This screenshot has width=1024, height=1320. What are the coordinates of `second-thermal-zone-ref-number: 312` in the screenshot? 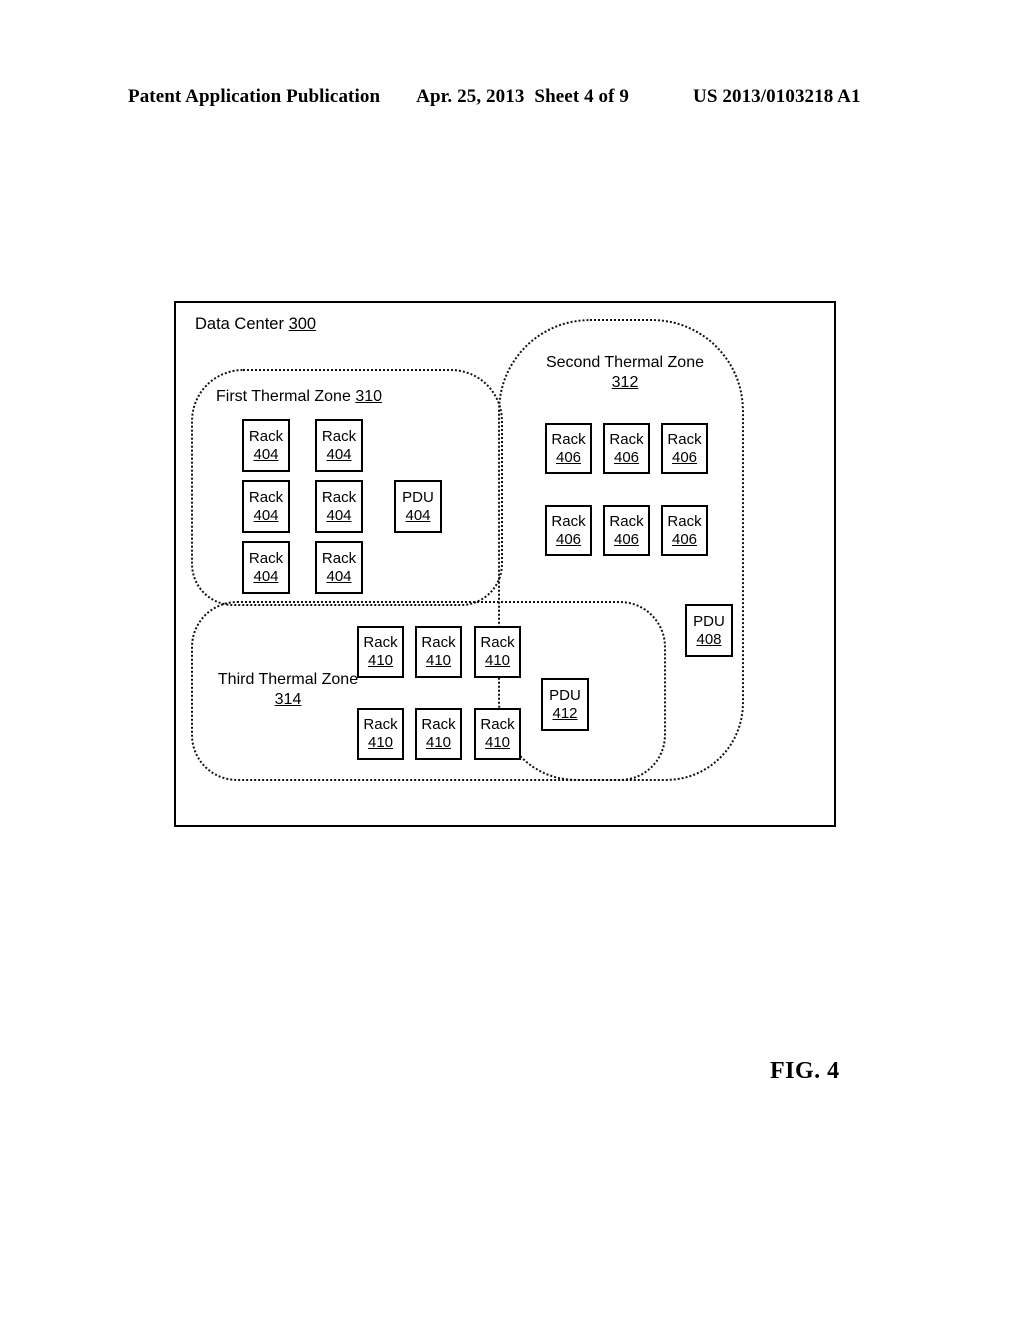 It's located at (625, 382).